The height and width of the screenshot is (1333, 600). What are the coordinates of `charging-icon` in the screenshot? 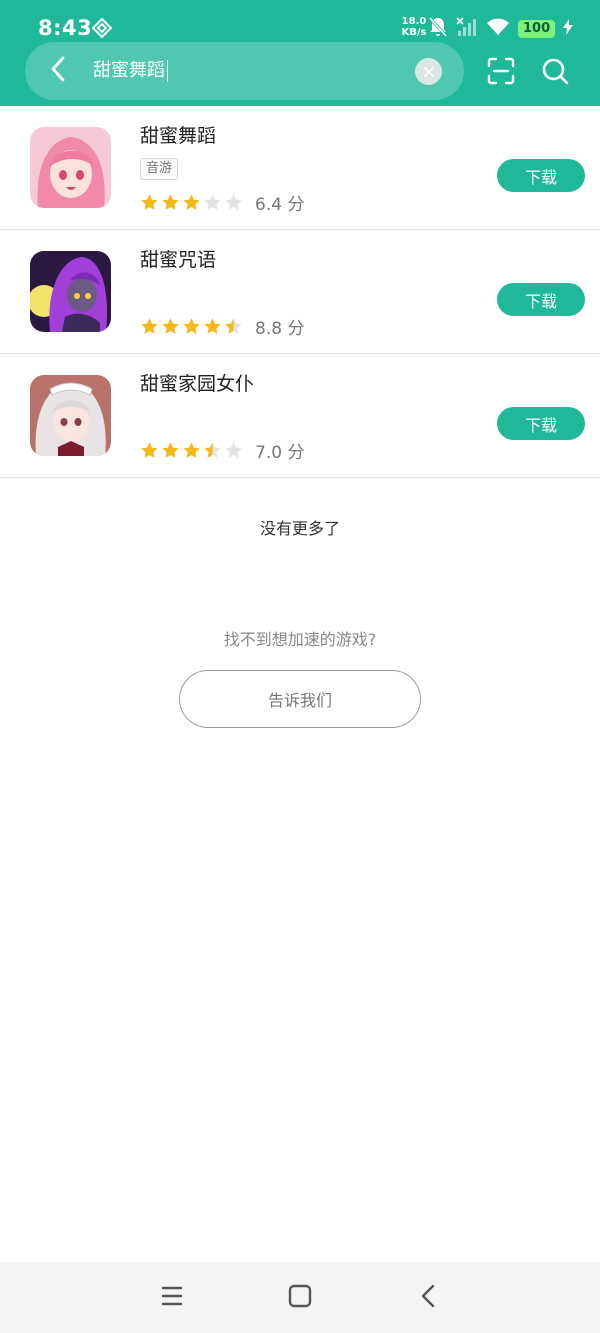 It's located at (568, 29).